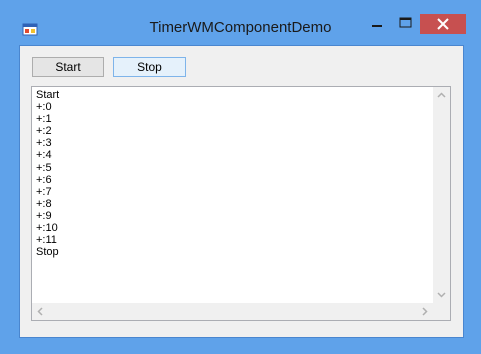 The height and width of the screenshot is (354, 481). Describe the element at coordinates (44, 167) in the screenshot. I see `log-line: +:5` at that location.